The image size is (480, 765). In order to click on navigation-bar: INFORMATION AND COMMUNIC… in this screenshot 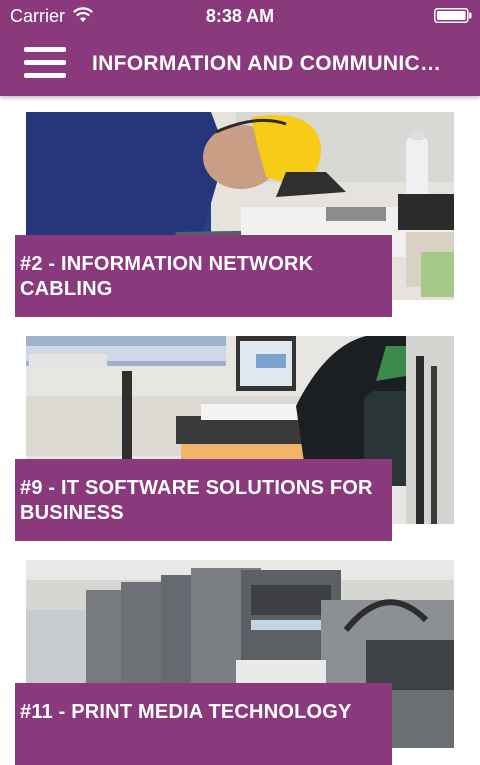, I will do `click(240, 64)`.